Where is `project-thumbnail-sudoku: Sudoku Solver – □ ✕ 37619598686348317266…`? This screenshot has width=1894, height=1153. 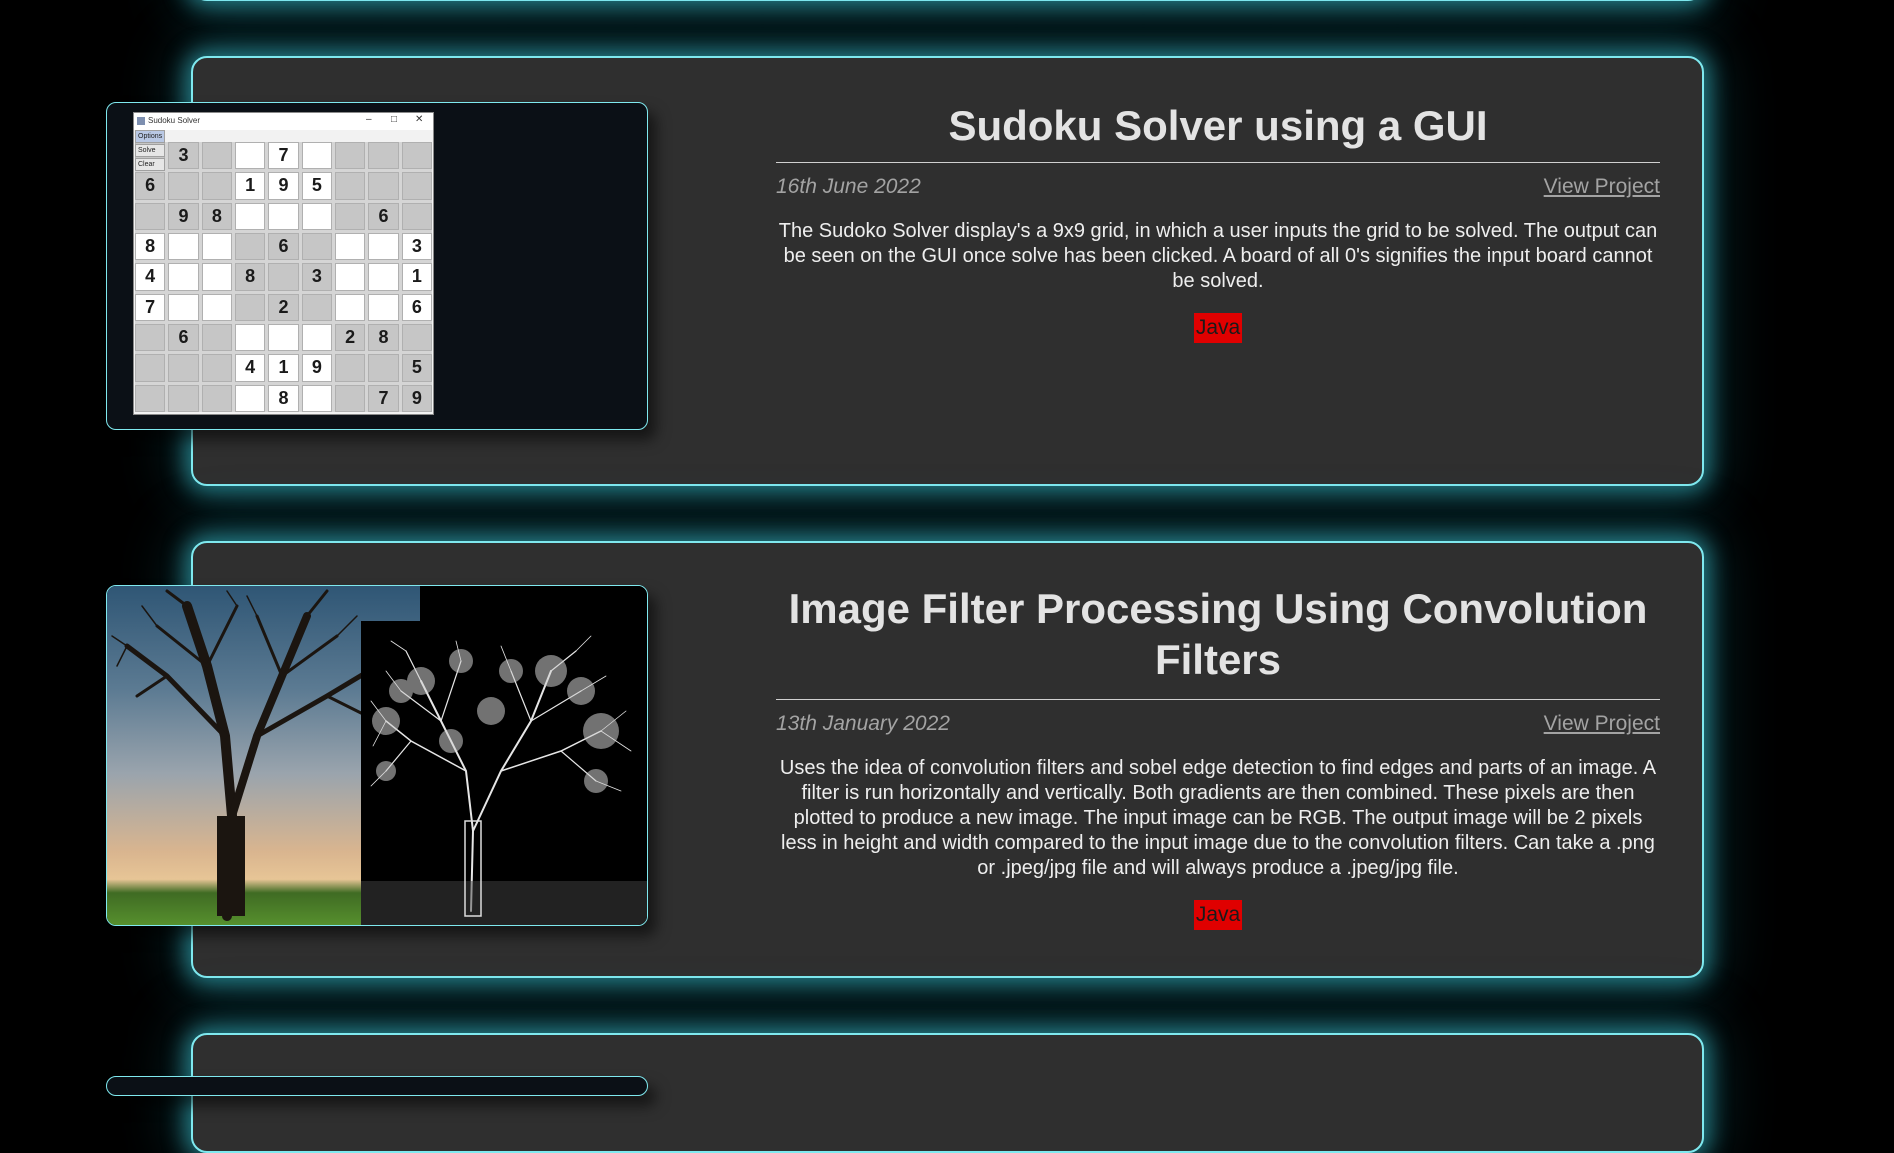
project-thumbnail-sudoku: Sudoku Solver – □ ✕ 37619598686348317266… is located at coordinates (377, 266).